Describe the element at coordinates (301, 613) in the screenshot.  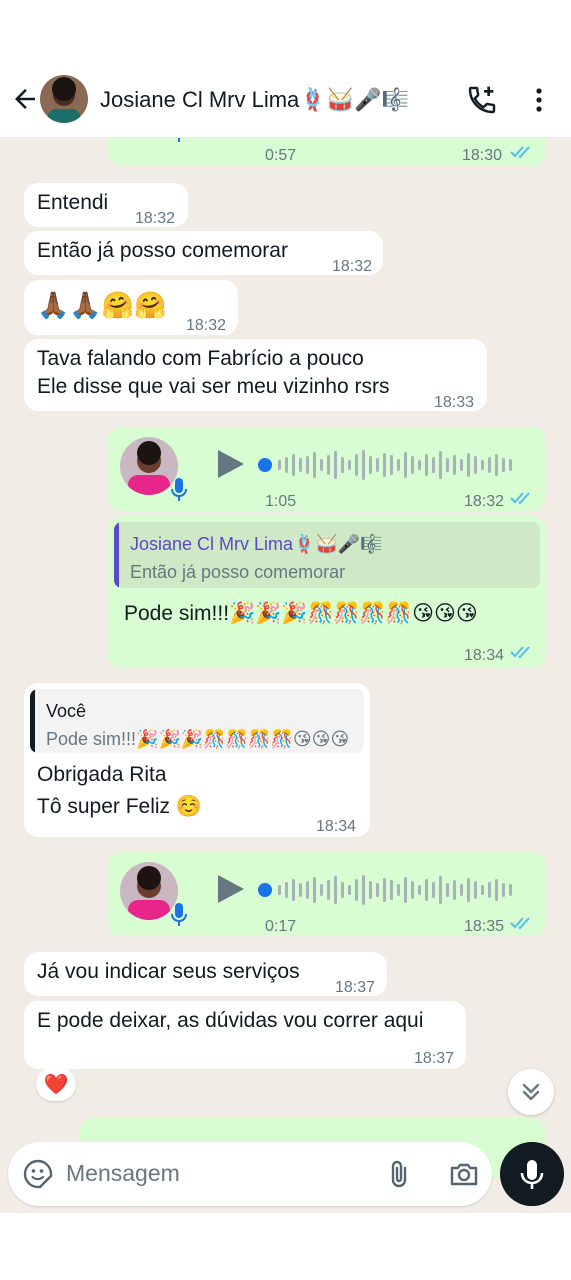
I see `message-text: Pode sim!!!🎉🎉🎉🎊🎊🎊🎊😘😘😘` at that location.